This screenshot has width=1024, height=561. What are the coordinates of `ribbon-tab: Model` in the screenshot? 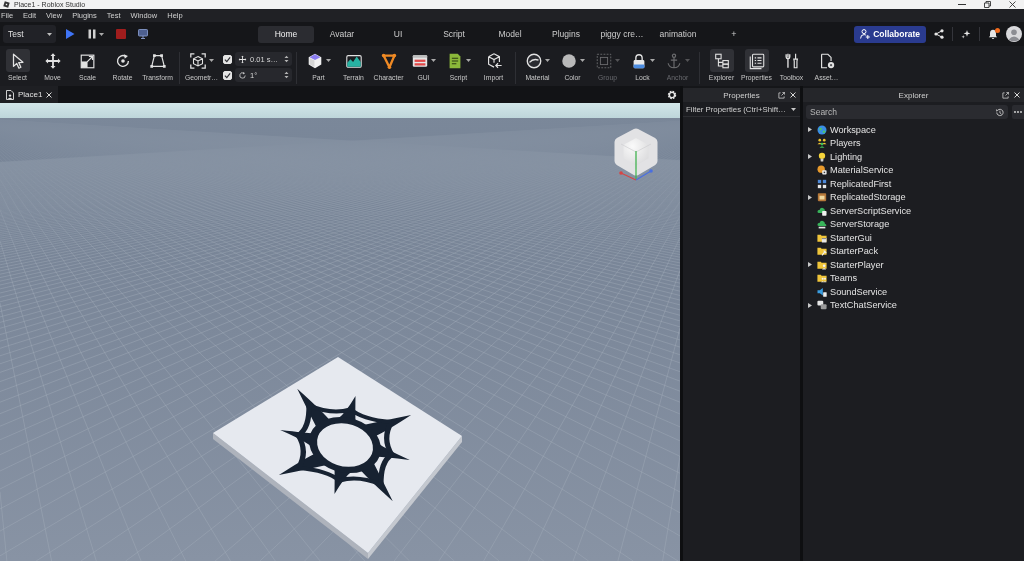 It's located at (510, 34).